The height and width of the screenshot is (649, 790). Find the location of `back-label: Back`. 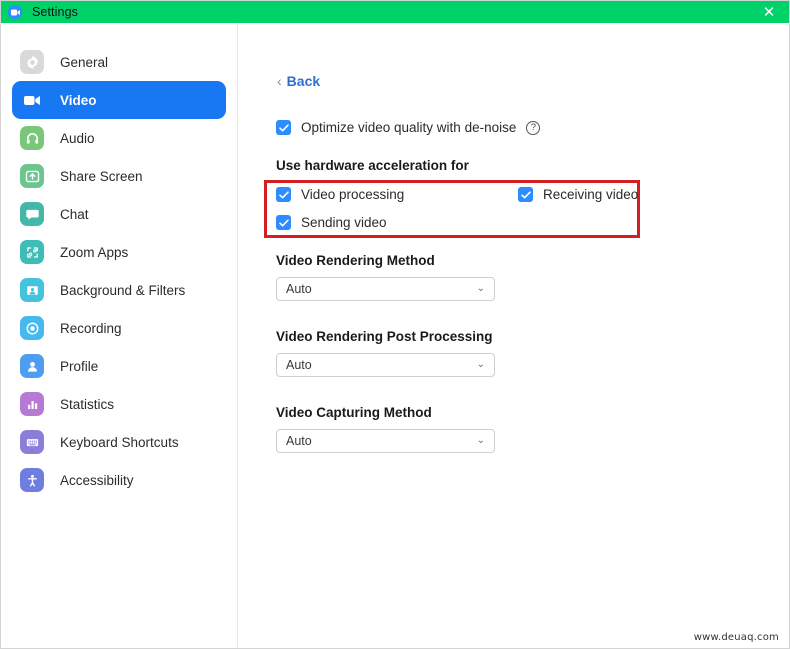

back-label: Back is located at coordinates (303, 81).